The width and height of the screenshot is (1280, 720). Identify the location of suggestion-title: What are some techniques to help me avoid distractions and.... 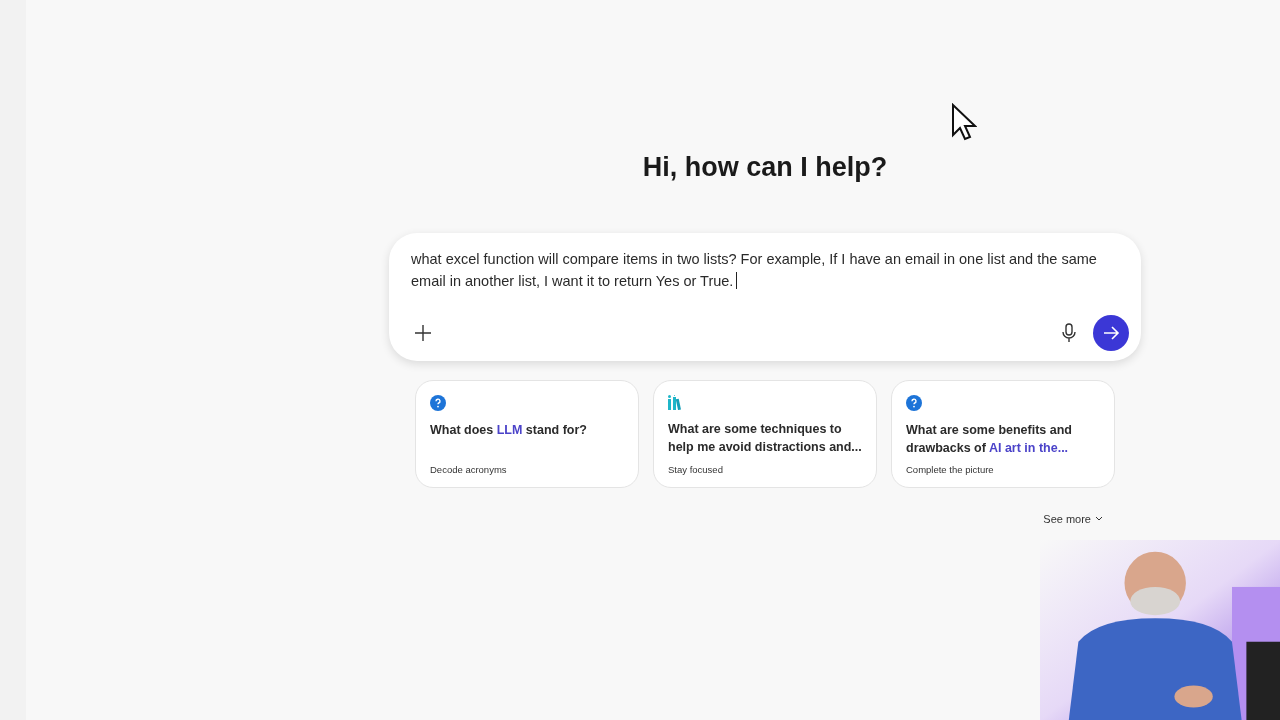
(765, 438).